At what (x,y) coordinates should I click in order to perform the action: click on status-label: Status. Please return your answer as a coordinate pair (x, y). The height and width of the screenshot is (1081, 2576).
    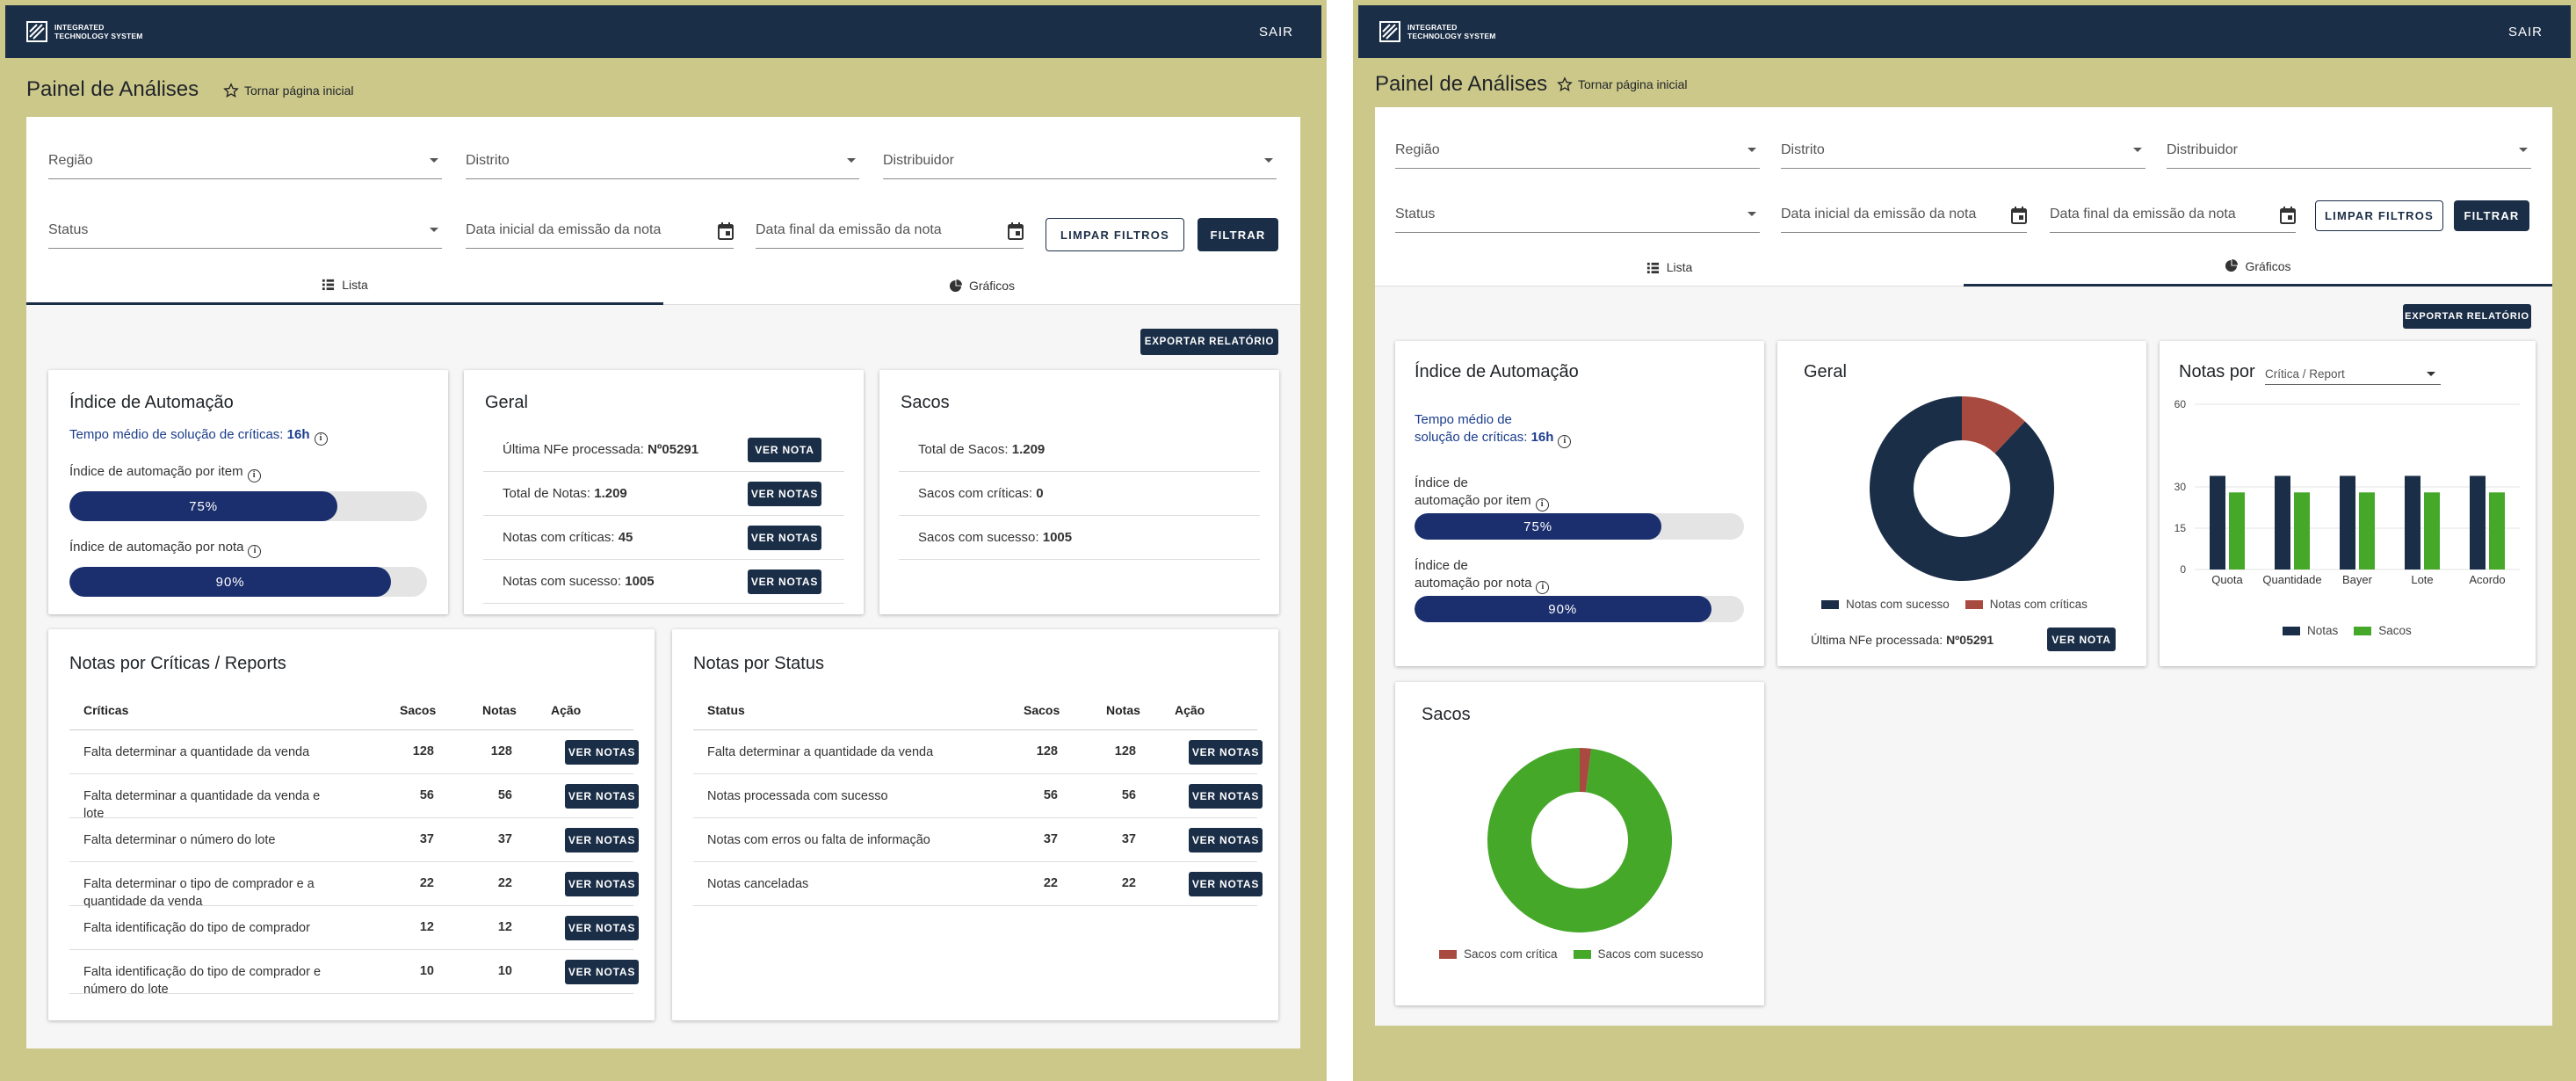
    Looking at the image, I should click on (1415, 214).